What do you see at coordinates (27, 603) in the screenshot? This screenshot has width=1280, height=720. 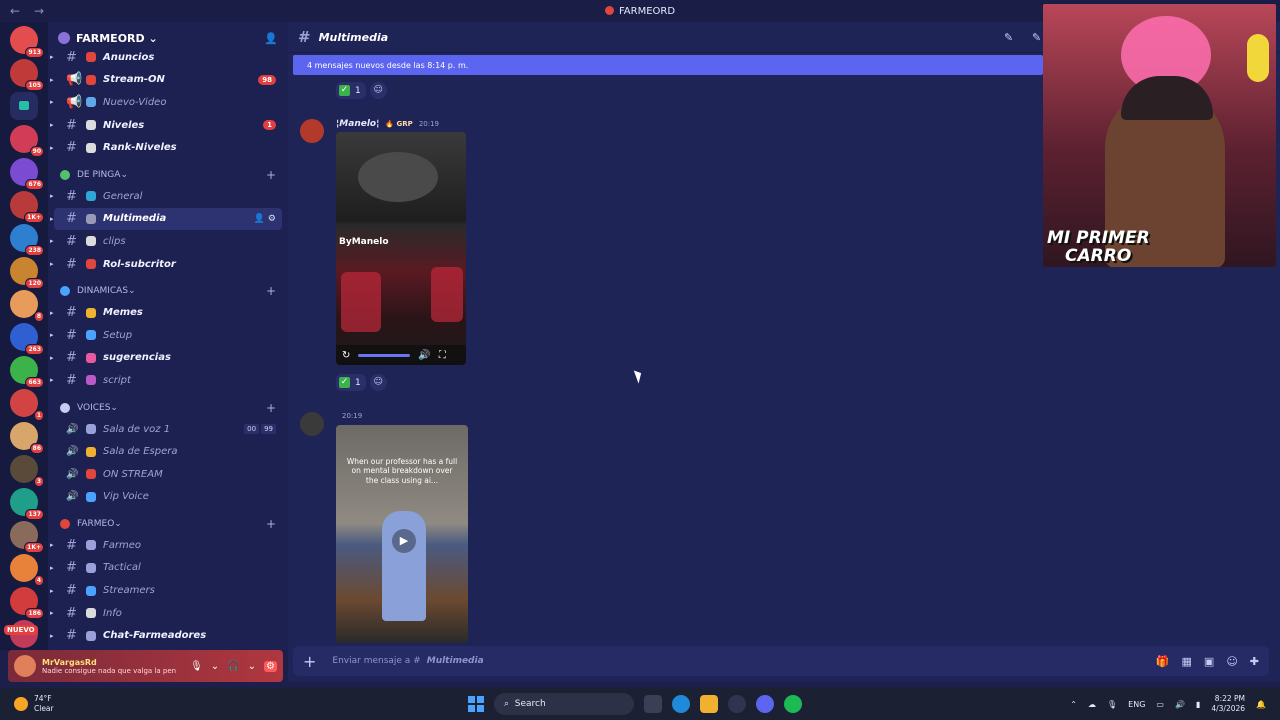 I see `server-icon: 186` at bounding box center [27, 603].